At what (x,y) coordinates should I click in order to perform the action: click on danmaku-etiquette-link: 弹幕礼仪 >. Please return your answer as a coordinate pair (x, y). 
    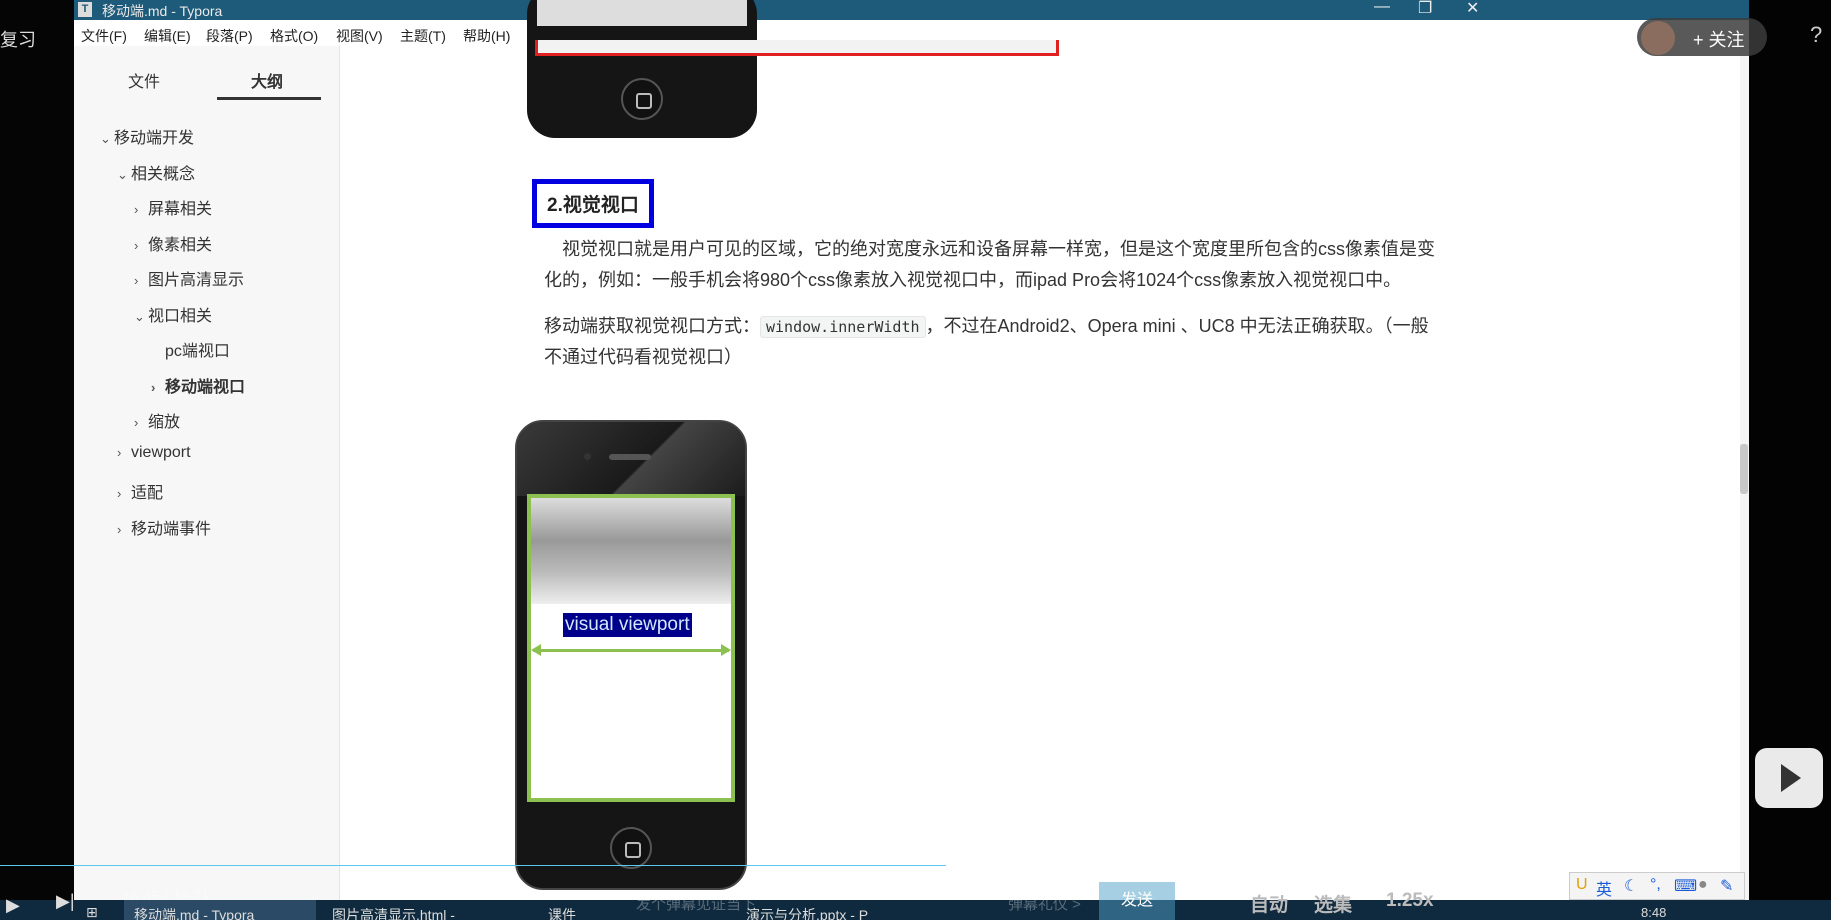
    Looking at the image, I should click on (1044, 903).